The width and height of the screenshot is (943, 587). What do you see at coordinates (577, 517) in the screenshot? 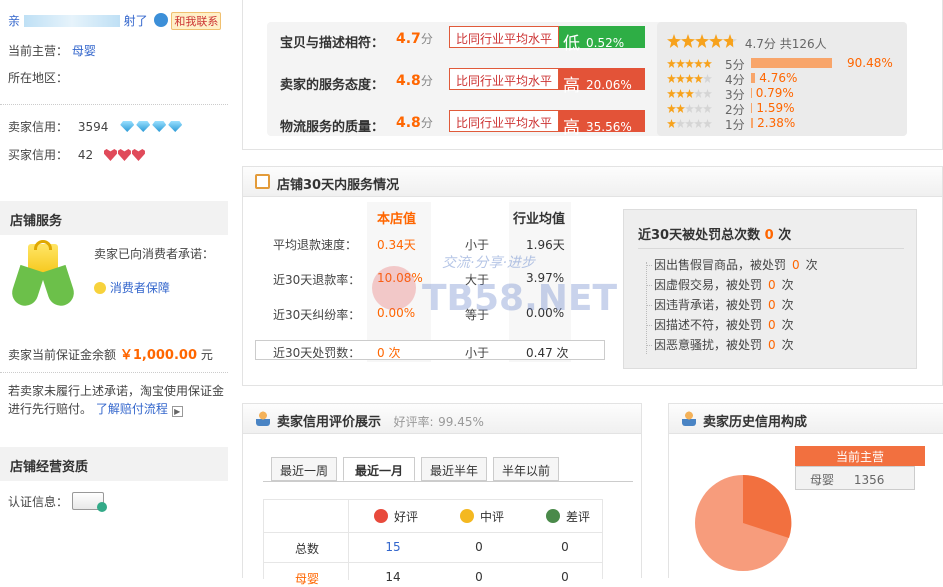
I see `eval-col-label: 差评` at bounding box center [577, 517].